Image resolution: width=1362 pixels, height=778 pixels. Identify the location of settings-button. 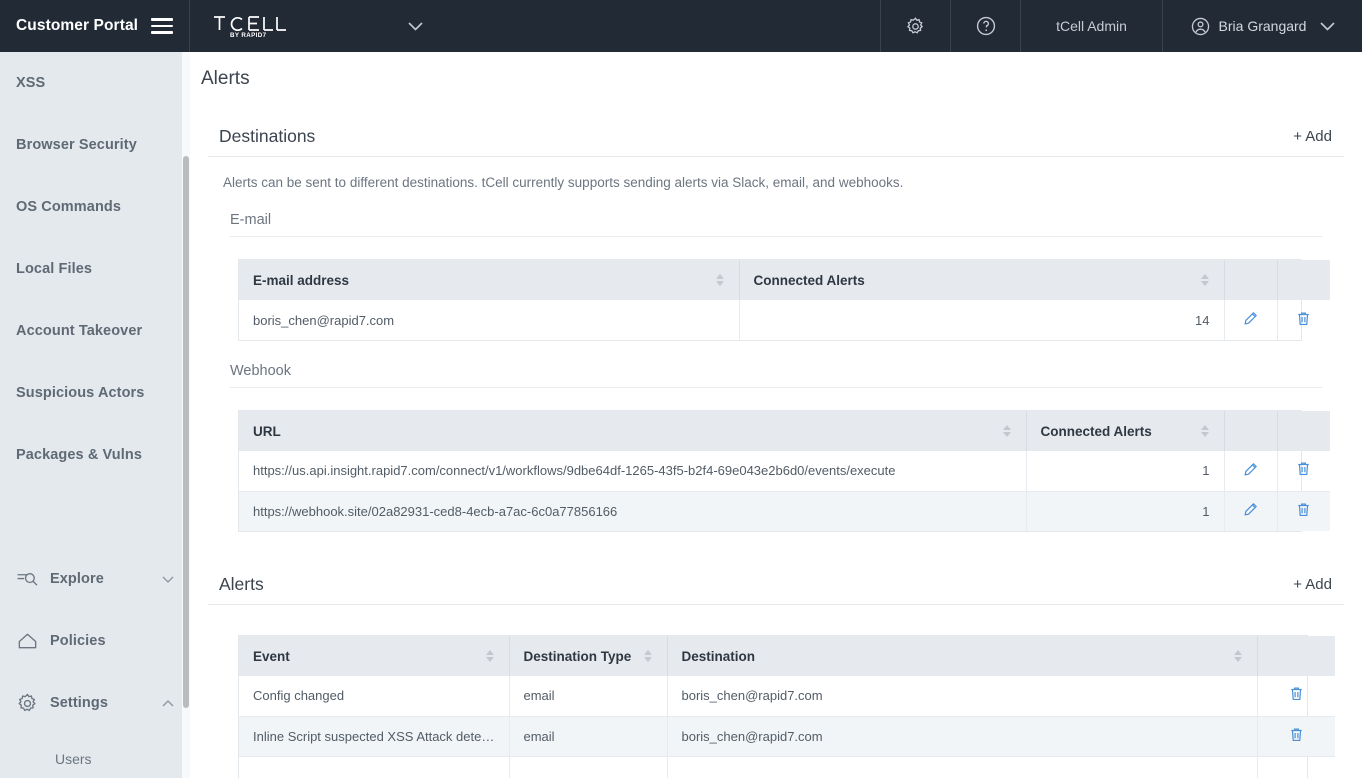
(915, 26).